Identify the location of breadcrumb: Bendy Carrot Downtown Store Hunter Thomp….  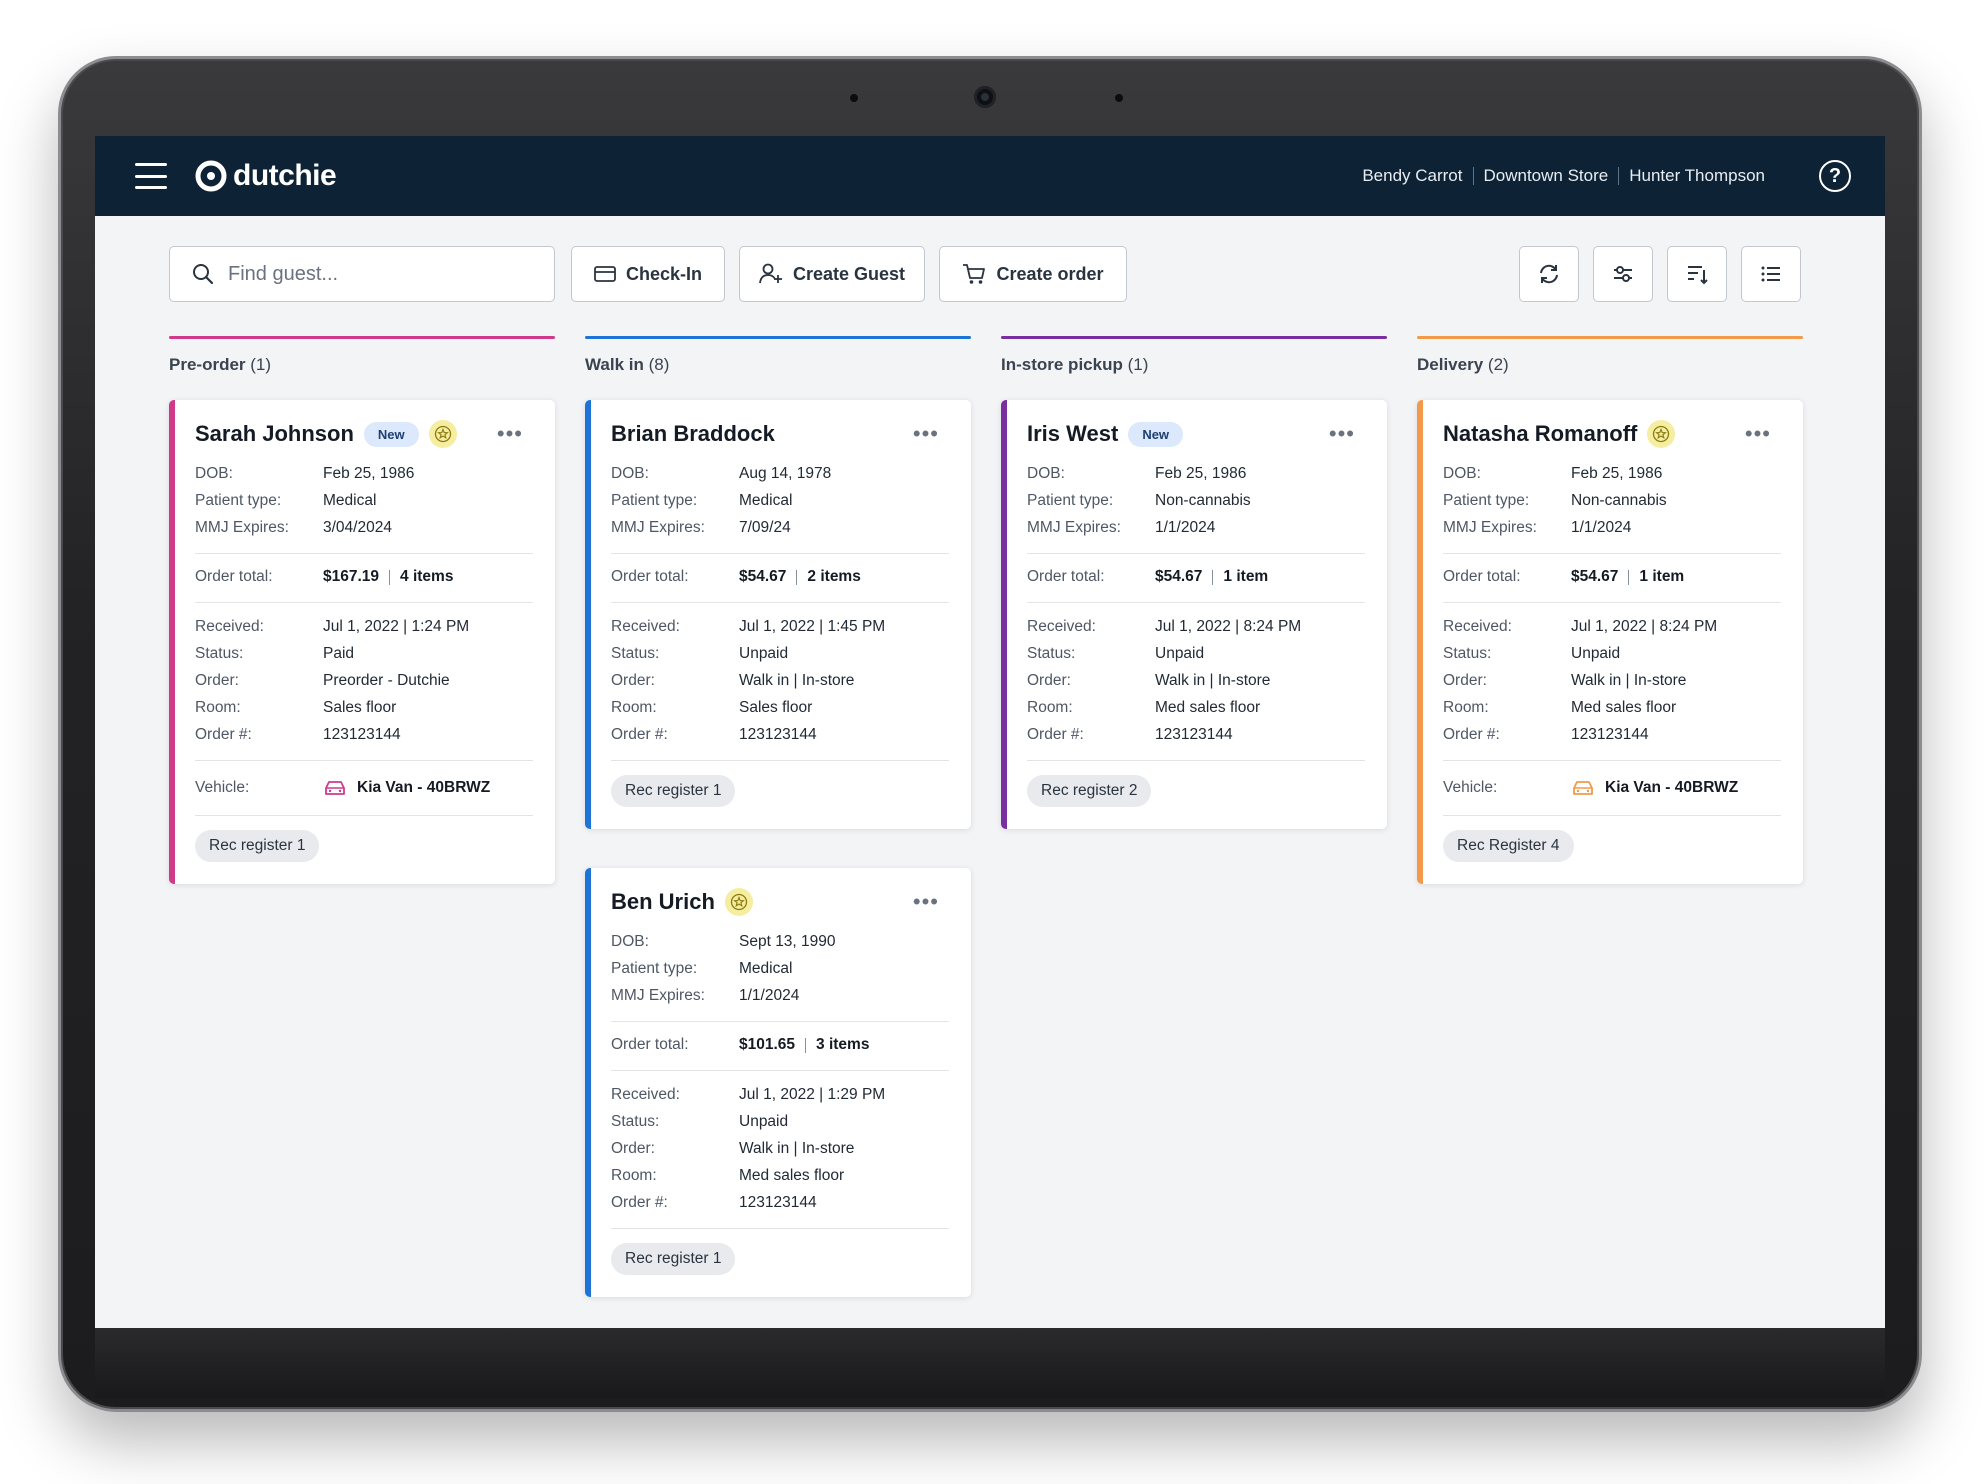
(1563, 176).